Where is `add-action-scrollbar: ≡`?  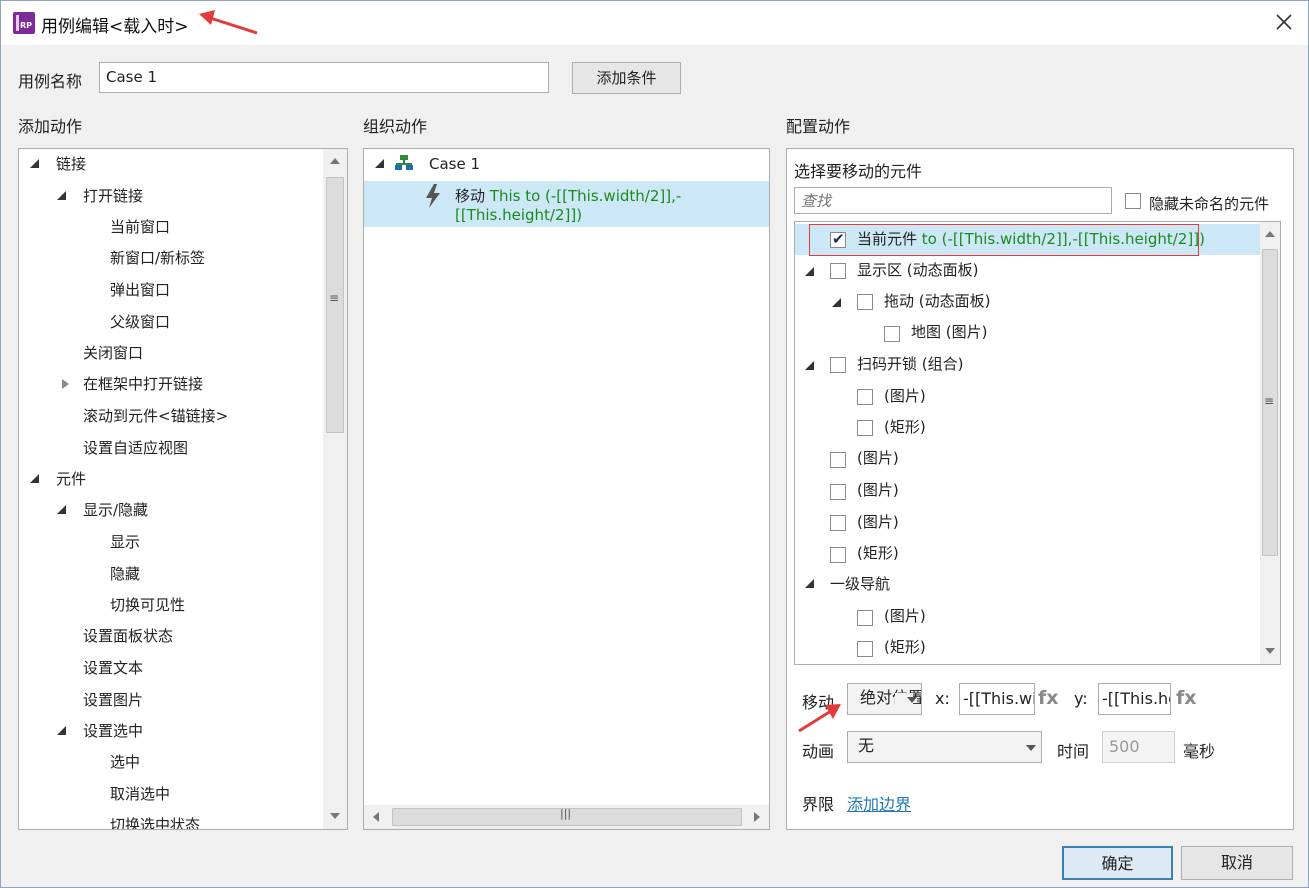
add-action-scrollbar: ≡ is located at coordinates (335, 489).